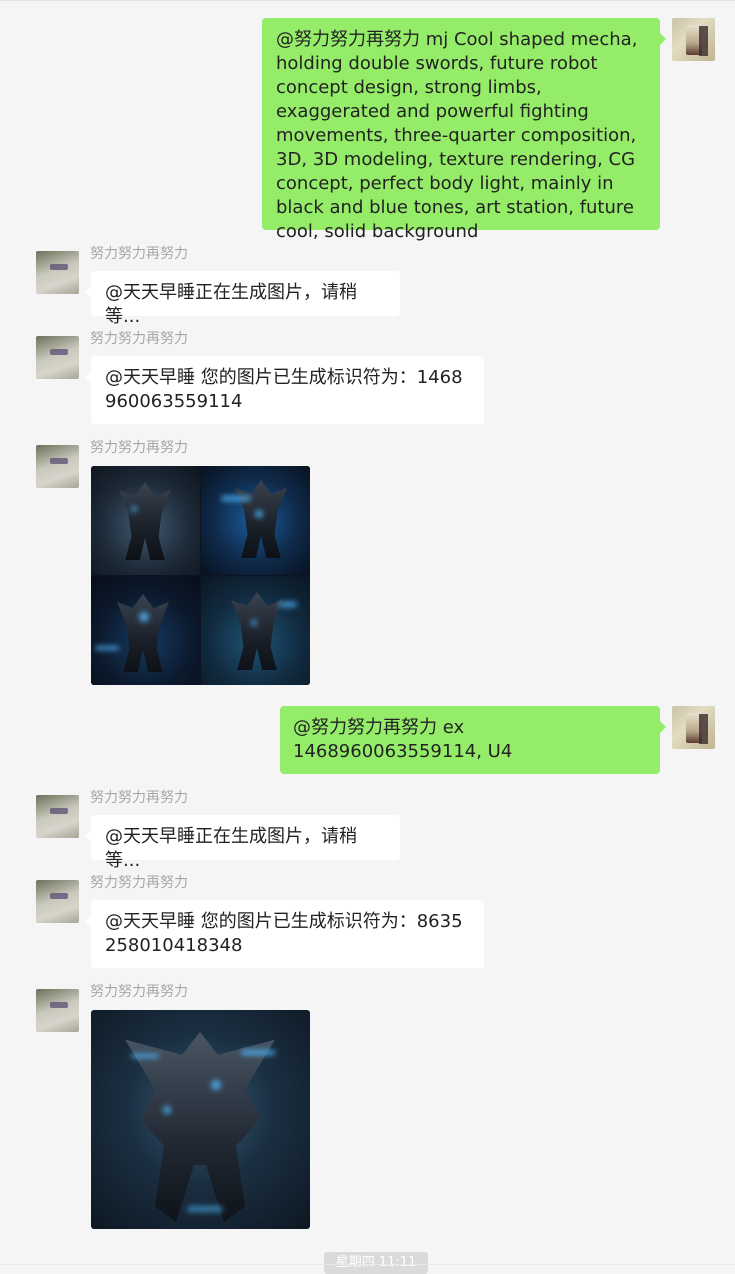  I want to click on message-bubble-self: @努力努力再努力 ex 1468960063559114, U4, so click(473, 740).